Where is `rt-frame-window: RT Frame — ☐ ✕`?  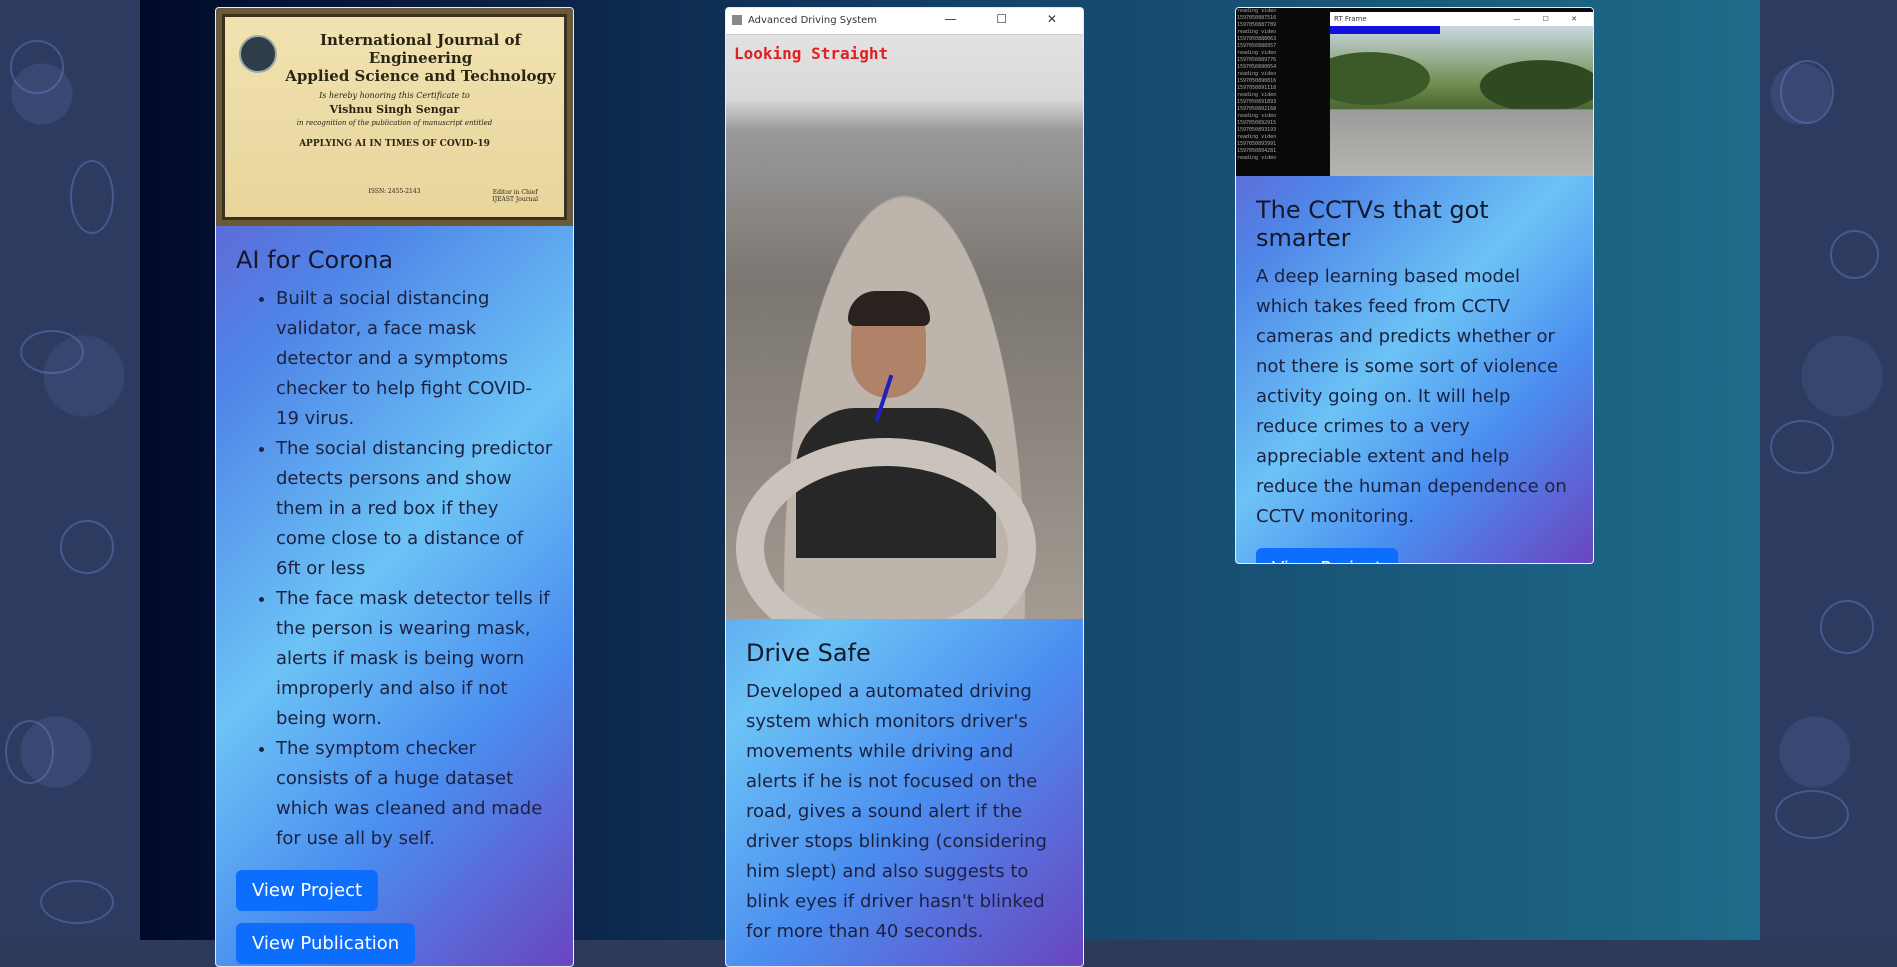
rt-frame-window: RT Frame — ☐ ✕ is located at coordinates (1461, 94).